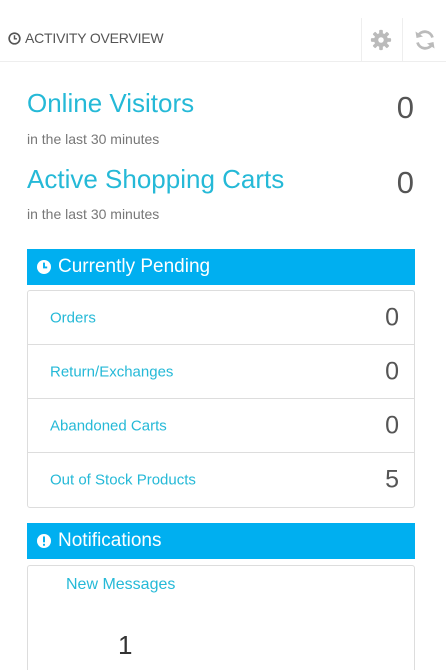 The height and width of the screenshot is (670, 446). I want to click on refresh-button, so click(424, 40).